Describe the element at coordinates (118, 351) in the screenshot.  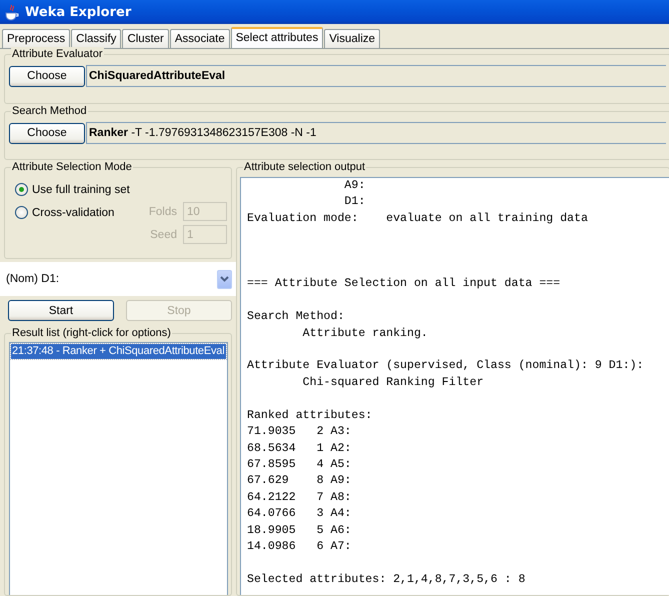
I see `result-item: 21:37:48 - Ranker + ChiSquaredAttributeEval` at that location.